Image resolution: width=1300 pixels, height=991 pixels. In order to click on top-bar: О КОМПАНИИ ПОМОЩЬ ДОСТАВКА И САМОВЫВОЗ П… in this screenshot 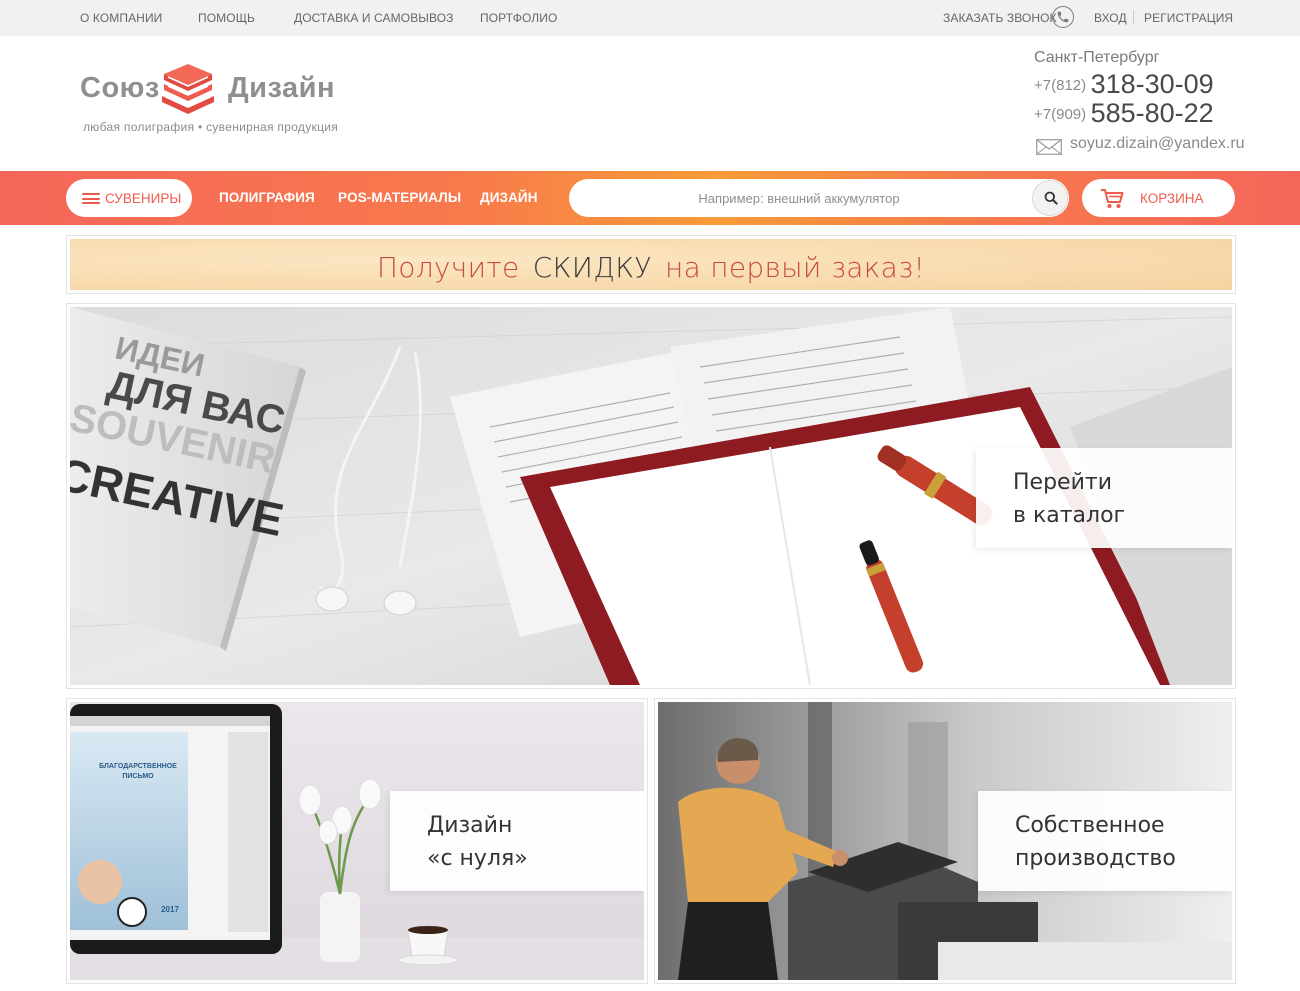, I will do `click(650, 18)`.